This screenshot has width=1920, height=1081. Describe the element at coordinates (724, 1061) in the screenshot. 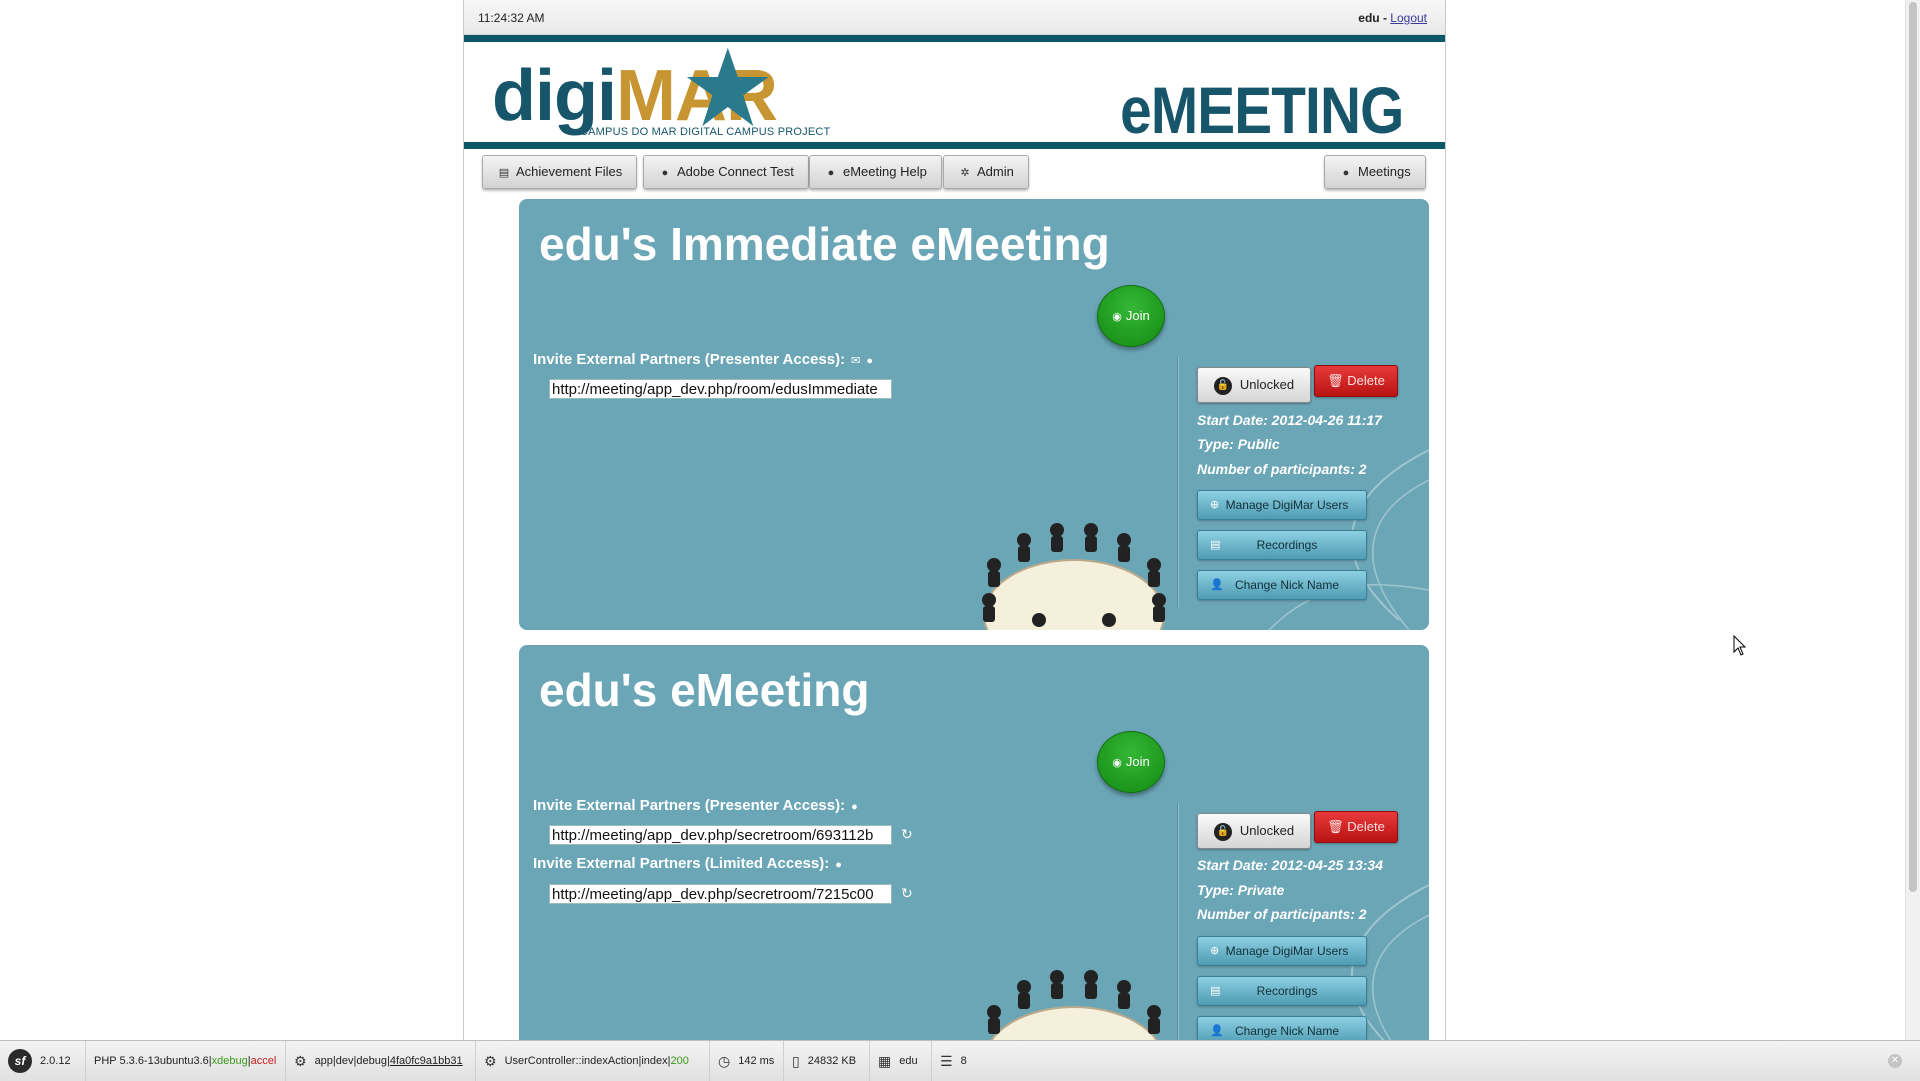

I see `clock-icon: ◷` at that location.